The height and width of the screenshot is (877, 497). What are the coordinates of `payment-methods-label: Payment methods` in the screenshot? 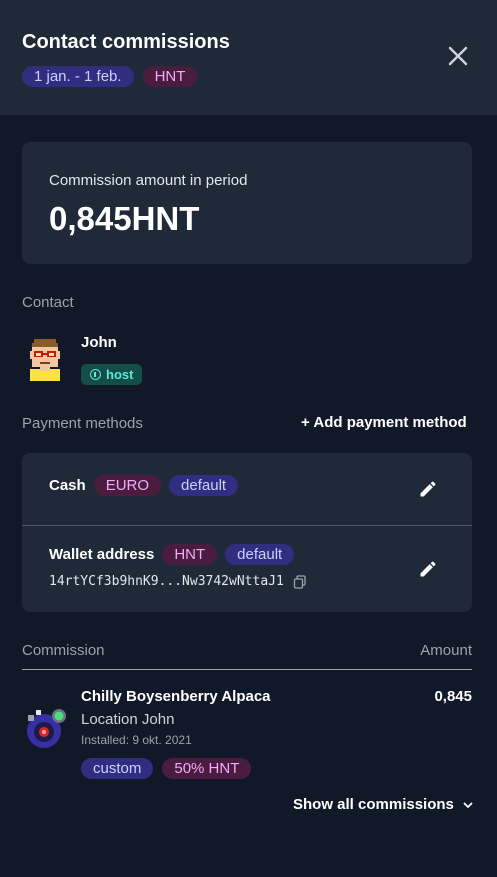 It's located at (82, 423).